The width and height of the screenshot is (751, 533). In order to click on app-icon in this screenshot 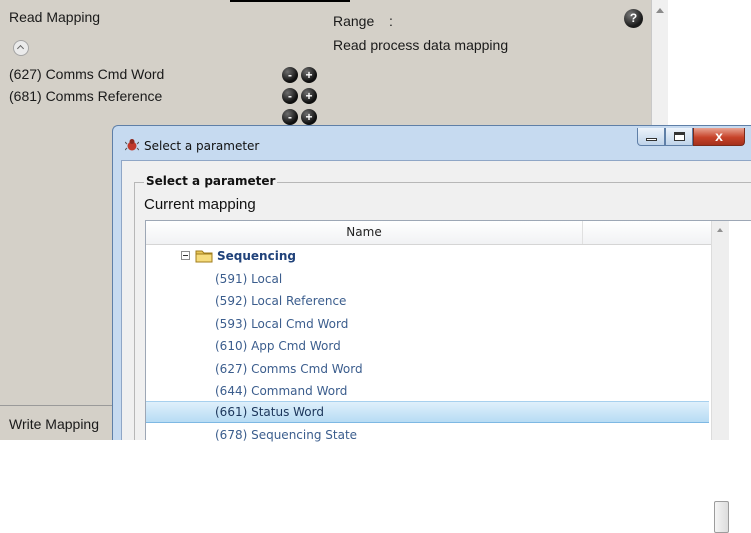, I will do `click(132, 145)`.